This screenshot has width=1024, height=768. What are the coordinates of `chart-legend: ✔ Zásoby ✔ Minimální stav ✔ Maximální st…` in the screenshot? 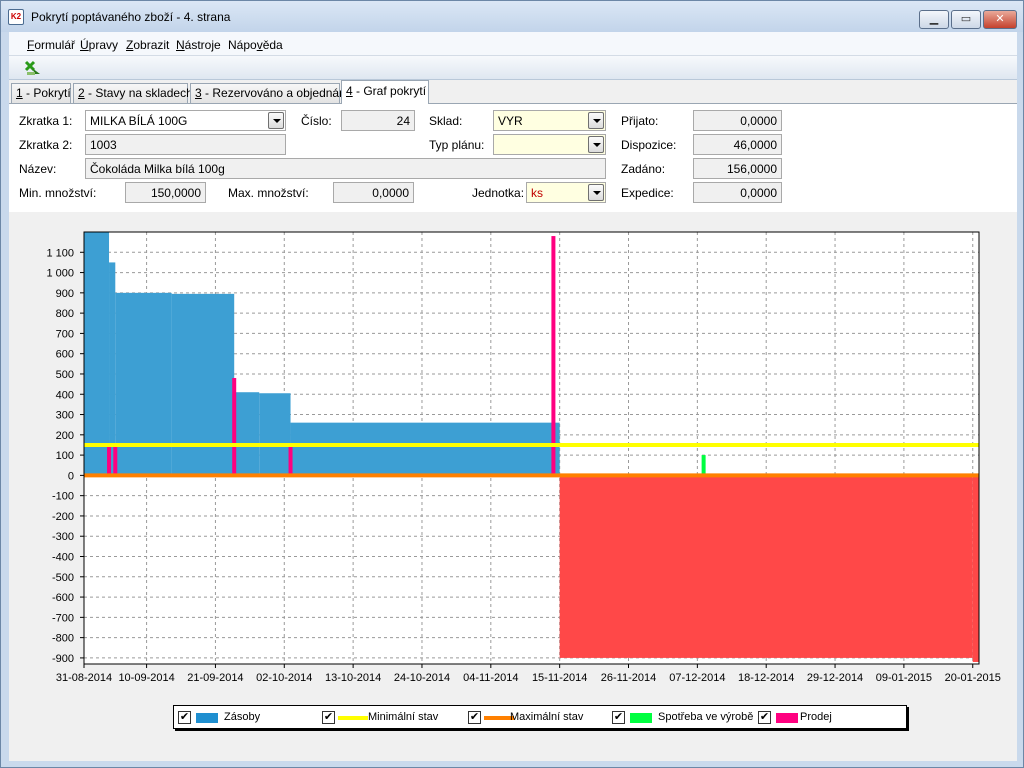 It's located at (540, 717).